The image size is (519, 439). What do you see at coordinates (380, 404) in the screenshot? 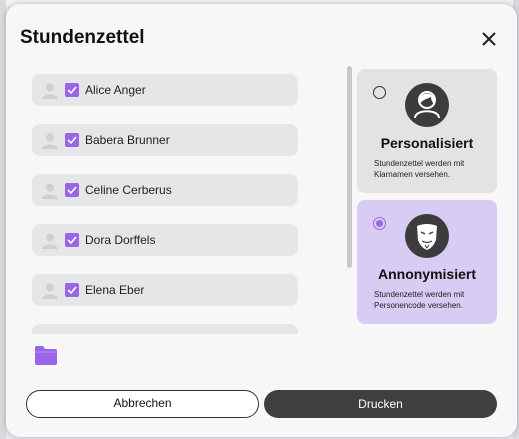
I see `print-button: Drucken` at bounding box center [380, 404].